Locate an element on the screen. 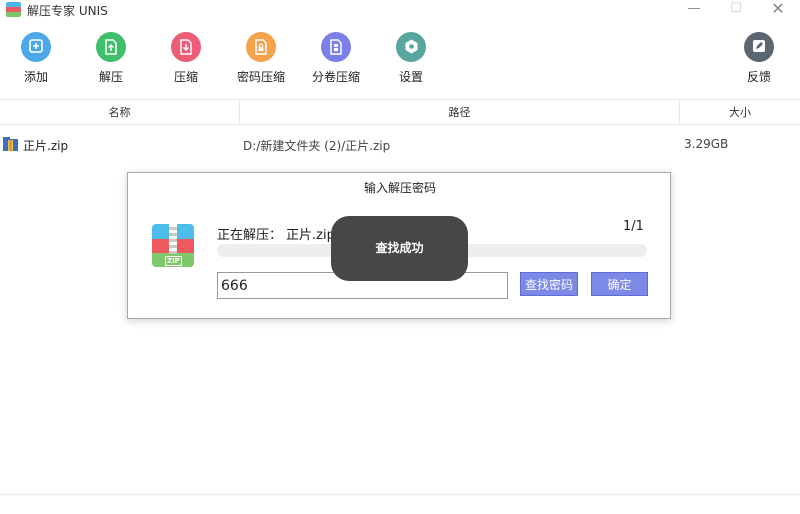  file-name-cell: 正片.zip is located at coordinates (46, 146).